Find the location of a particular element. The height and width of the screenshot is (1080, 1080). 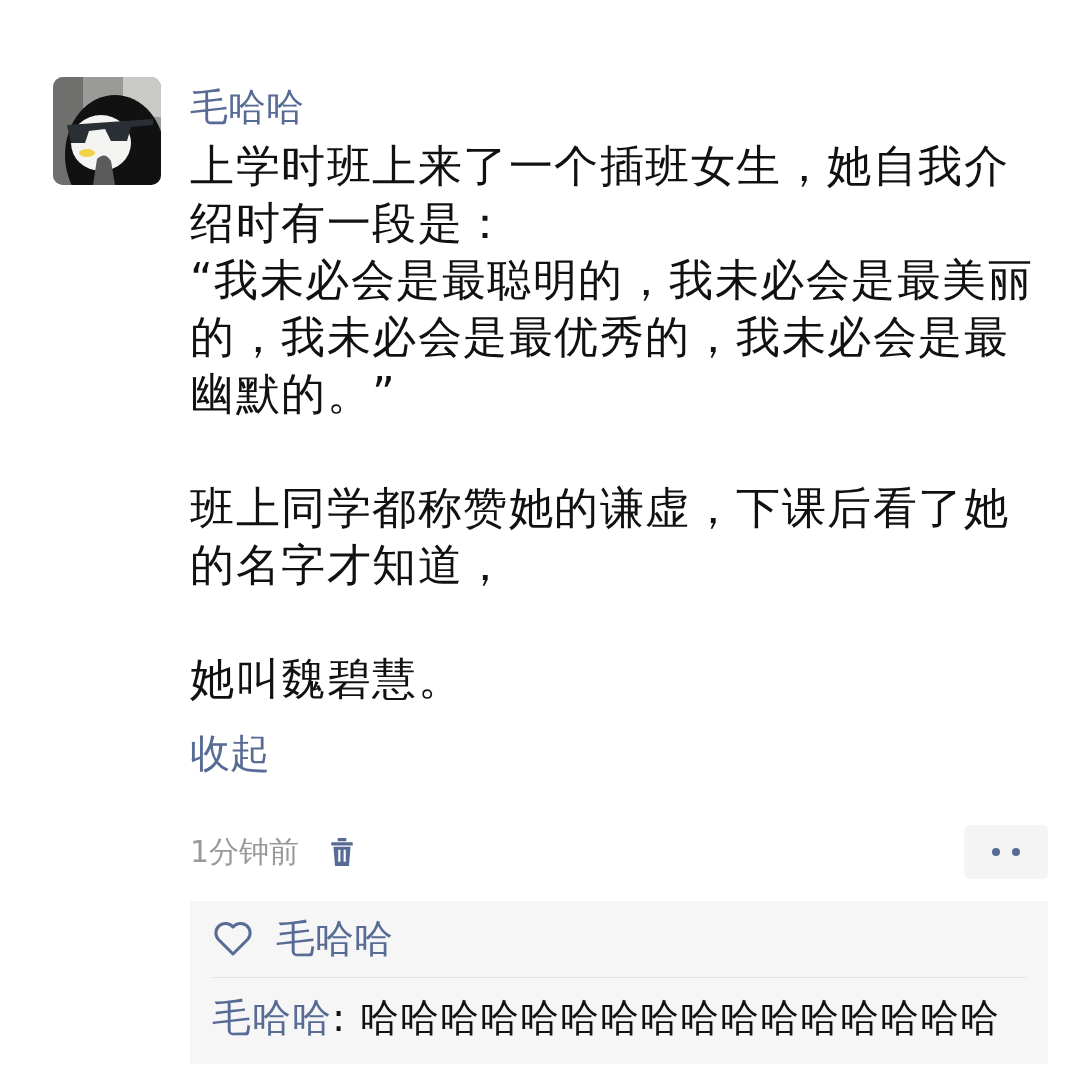

trash-icon is located at coordinates (342, 852).